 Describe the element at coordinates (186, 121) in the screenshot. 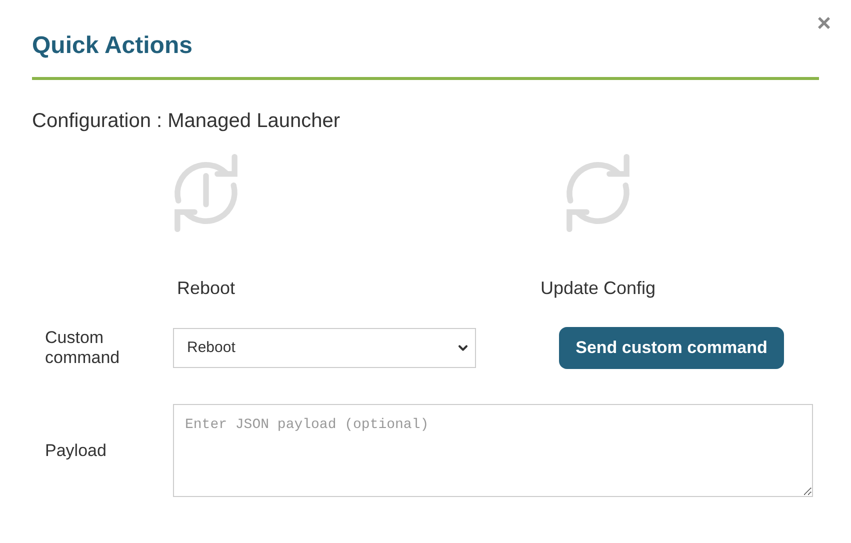

I see `configuration-text: Configuration : Managed Launcher` at that location.